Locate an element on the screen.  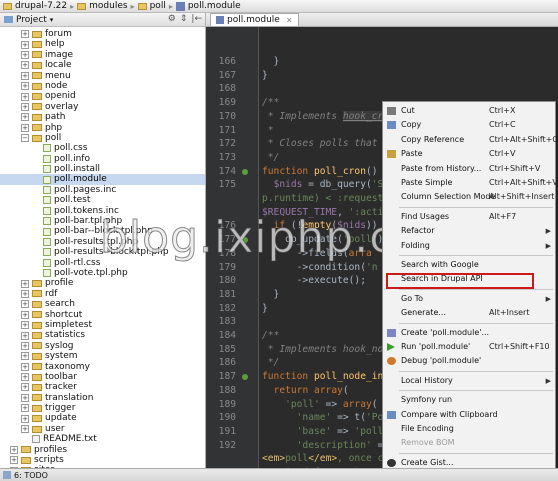
menu-item-file-encoding: File Encoding is located at coordinates (469, 429).